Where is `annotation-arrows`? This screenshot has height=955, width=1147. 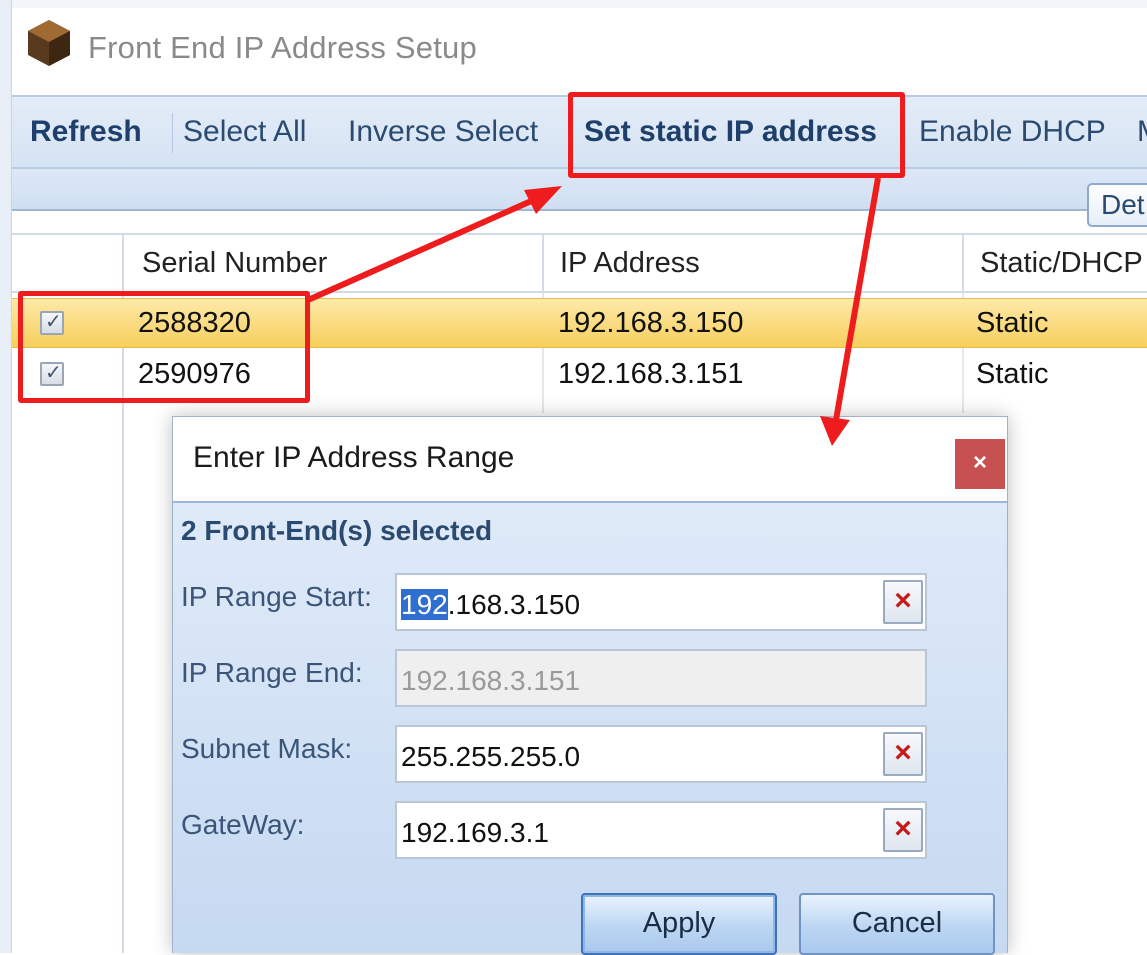
annotation-arrows is located at coordinates (593, 311).